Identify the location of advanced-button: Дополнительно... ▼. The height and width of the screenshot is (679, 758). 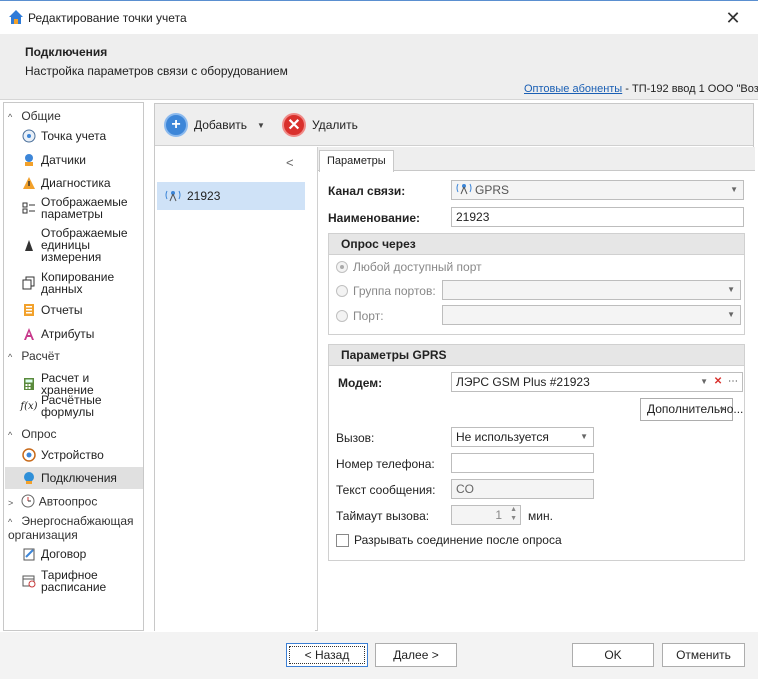
(691, 409).